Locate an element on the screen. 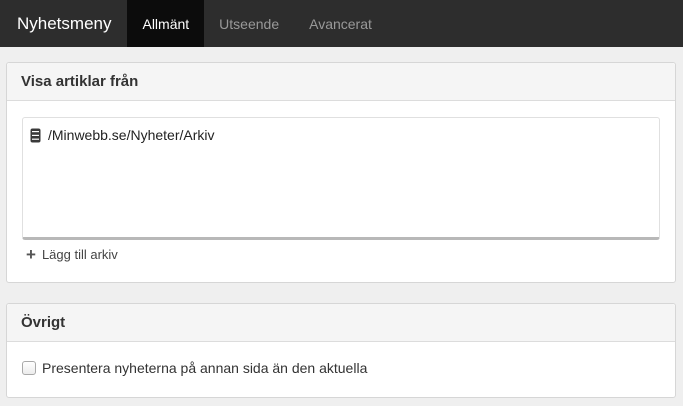 The width and height of the screenshot is (683, 406). archive-path: /Minwebb.se/Nyheter/Arkiv is located at coordinates (131, 135).